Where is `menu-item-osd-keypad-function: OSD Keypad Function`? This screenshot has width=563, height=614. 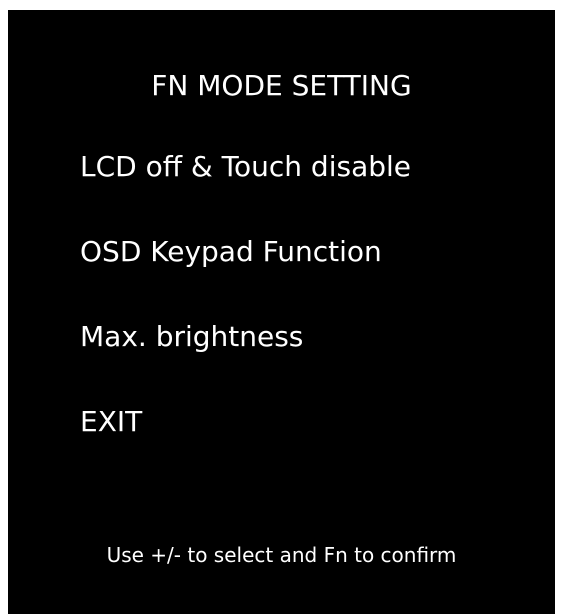
menu-item-osd-keypad-function: OSD Keypad Function is located at coordinates (245, 252).